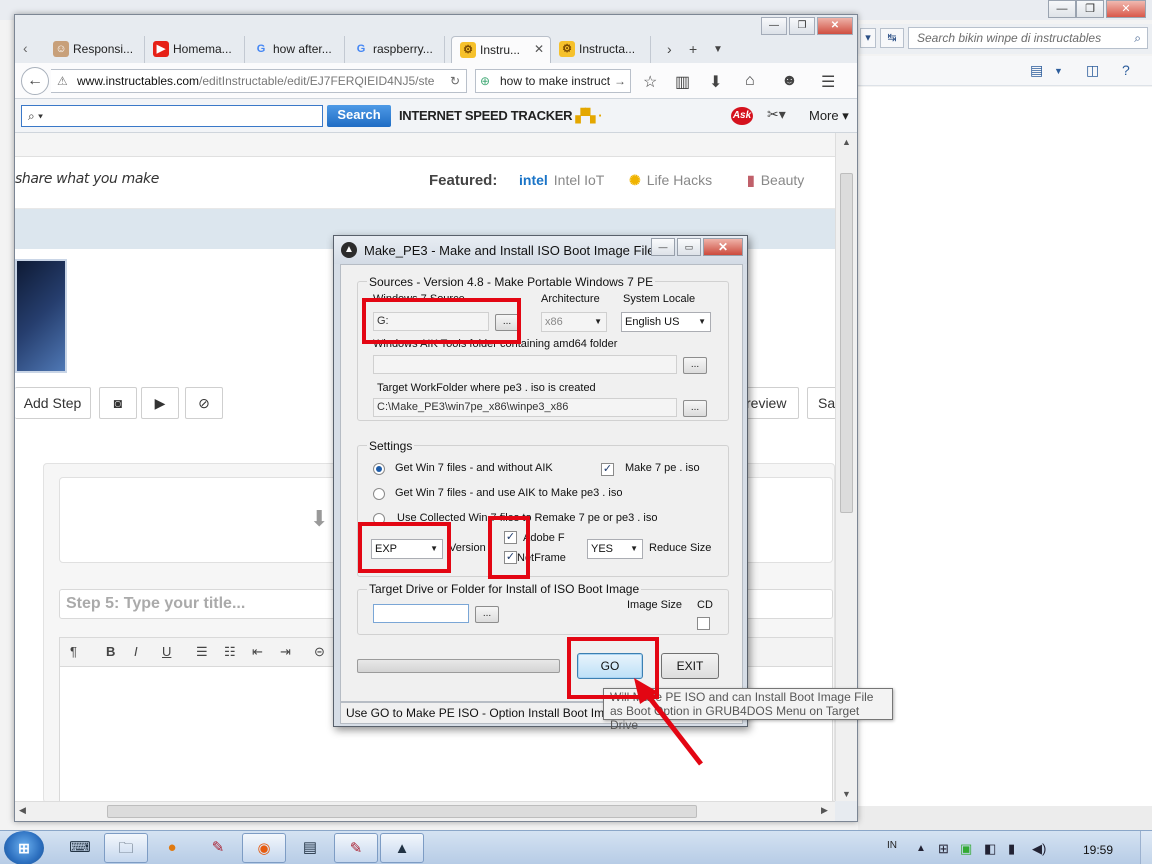 This screenshot has width=1152, height=864. I want to click on help-icon: ?, so click(1126, 70).